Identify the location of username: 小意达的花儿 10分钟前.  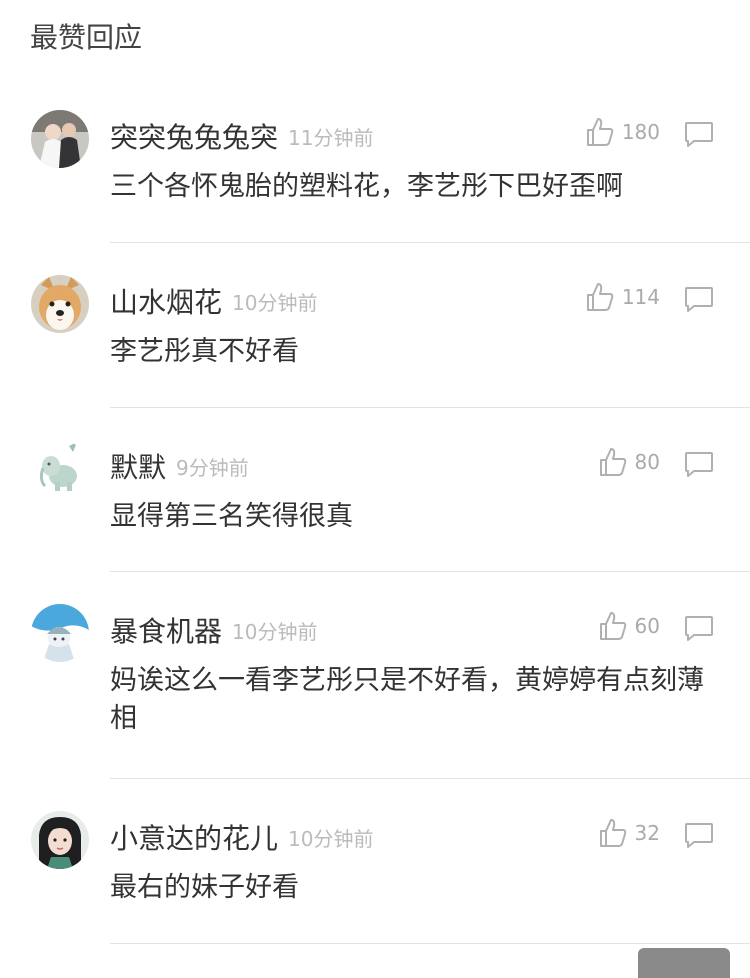
(241, 839).